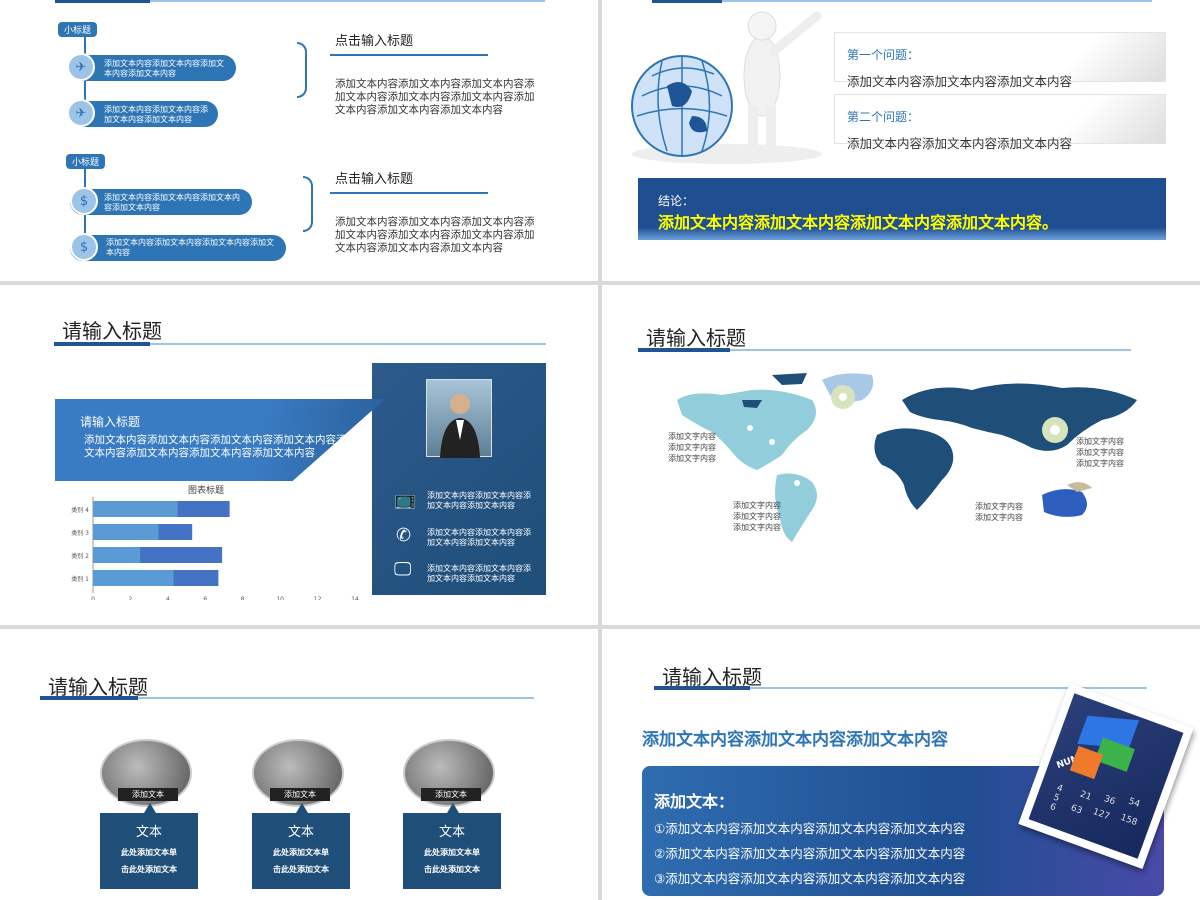 This screenshot has width=1200, height=900. What do you see at coordinates (676, 201) in the screenshot?
I see `conclusion-label: 结论：` at bounding box center [676, 201].